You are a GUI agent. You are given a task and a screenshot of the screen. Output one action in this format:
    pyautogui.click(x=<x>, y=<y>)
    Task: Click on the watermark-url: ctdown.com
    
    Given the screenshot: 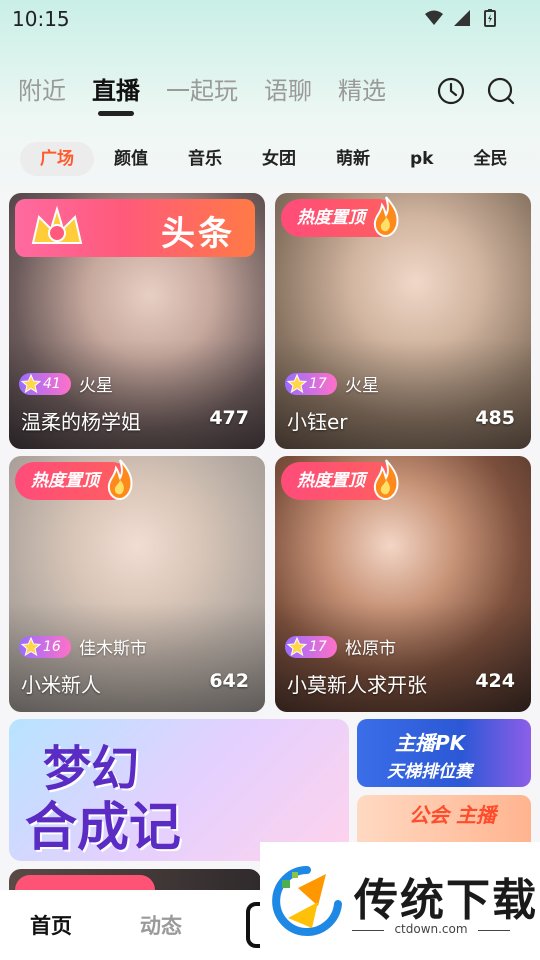 What is the action you would take?
    pyautogui.click(x=431, y=929)
    